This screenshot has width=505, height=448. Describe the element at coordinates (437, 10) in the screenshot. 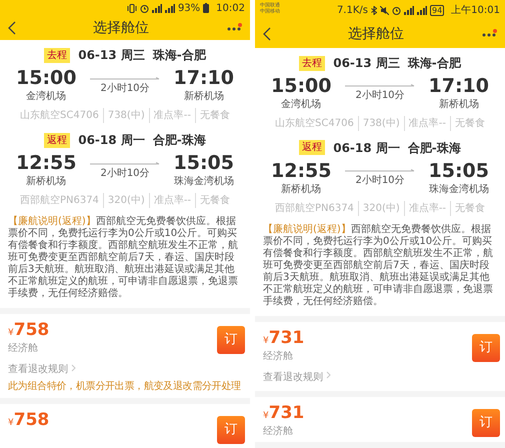

I see `battery-indicator: 94` at that location.